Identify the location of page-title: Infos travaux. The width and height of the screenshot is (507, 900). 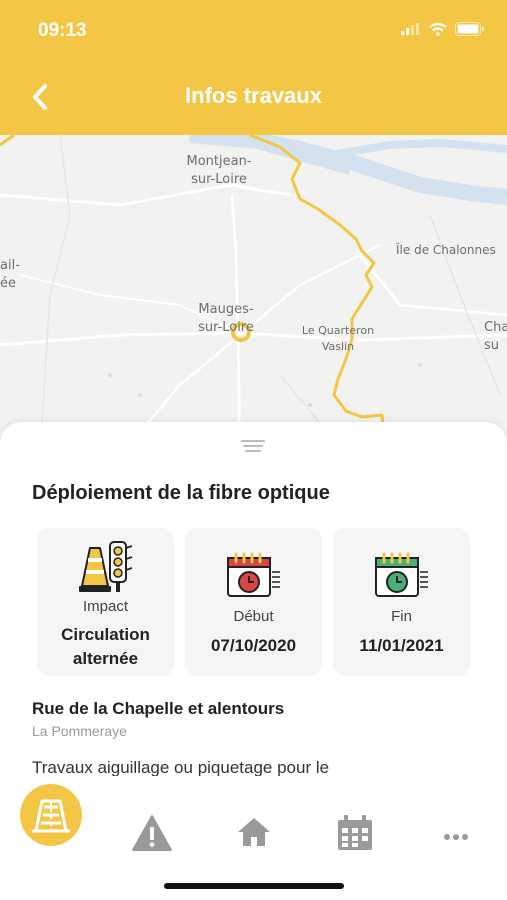
(253, 95).